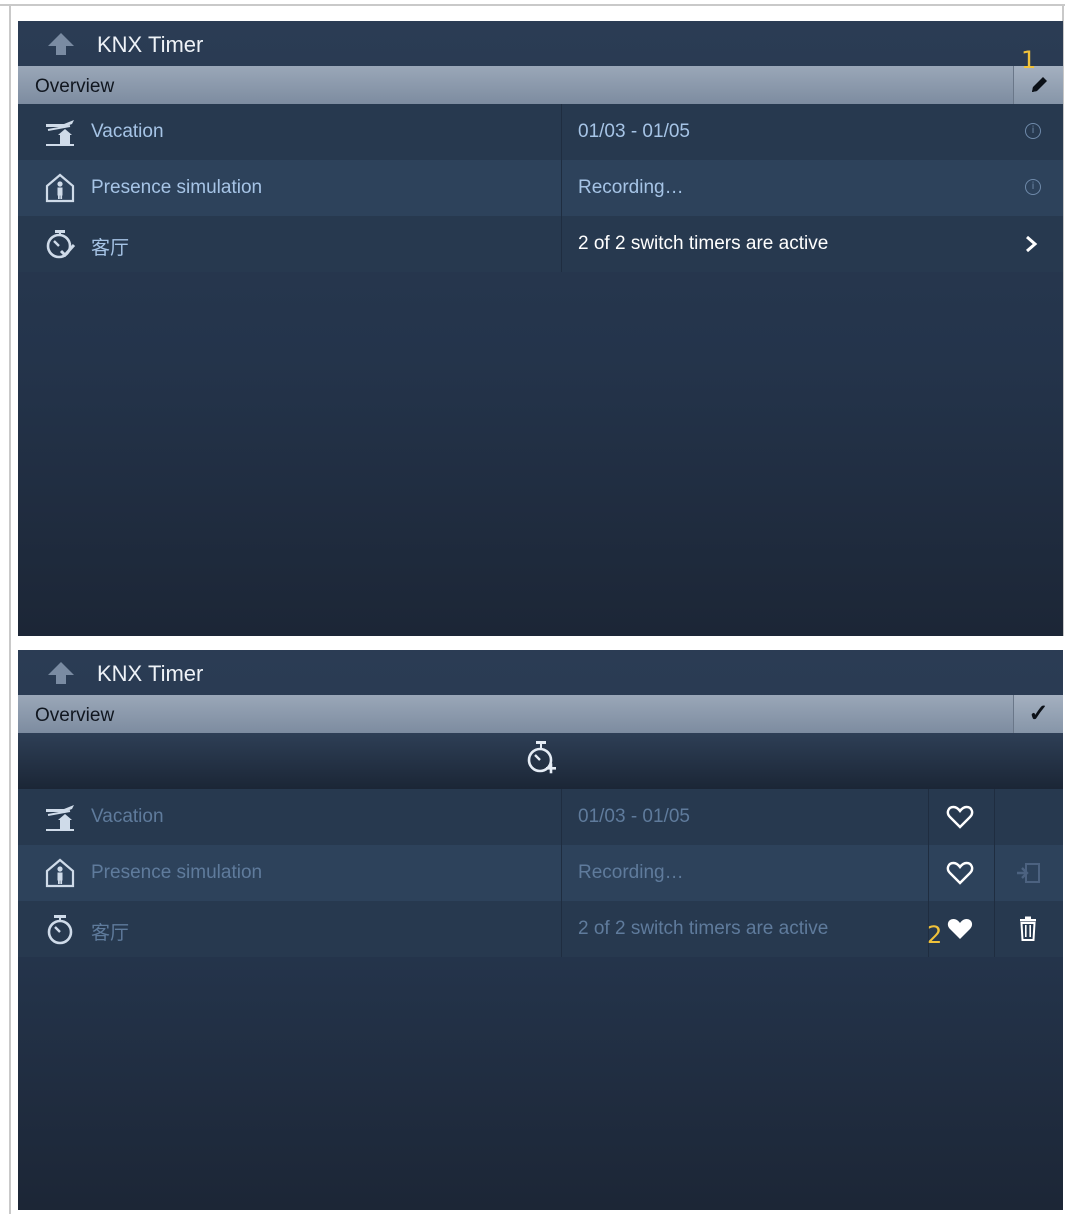 The image size is (1065, 1220). I want to click on list-item-presence-simulation: Presence simulation Recording… i, so click(540, 188).